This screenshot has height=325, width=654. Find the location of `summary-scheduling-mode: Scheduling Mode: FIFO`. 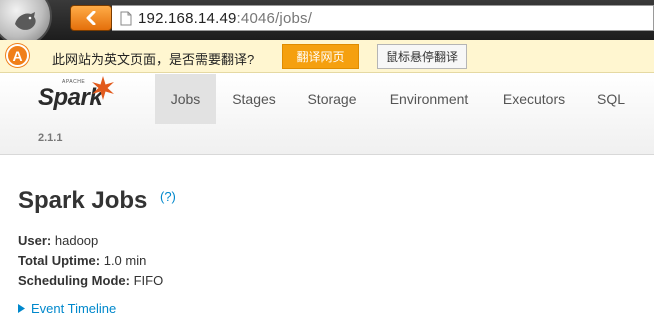

summary-scheduling-mode: Scheduling Mode: FIFO is located at coordinates (90, 281).